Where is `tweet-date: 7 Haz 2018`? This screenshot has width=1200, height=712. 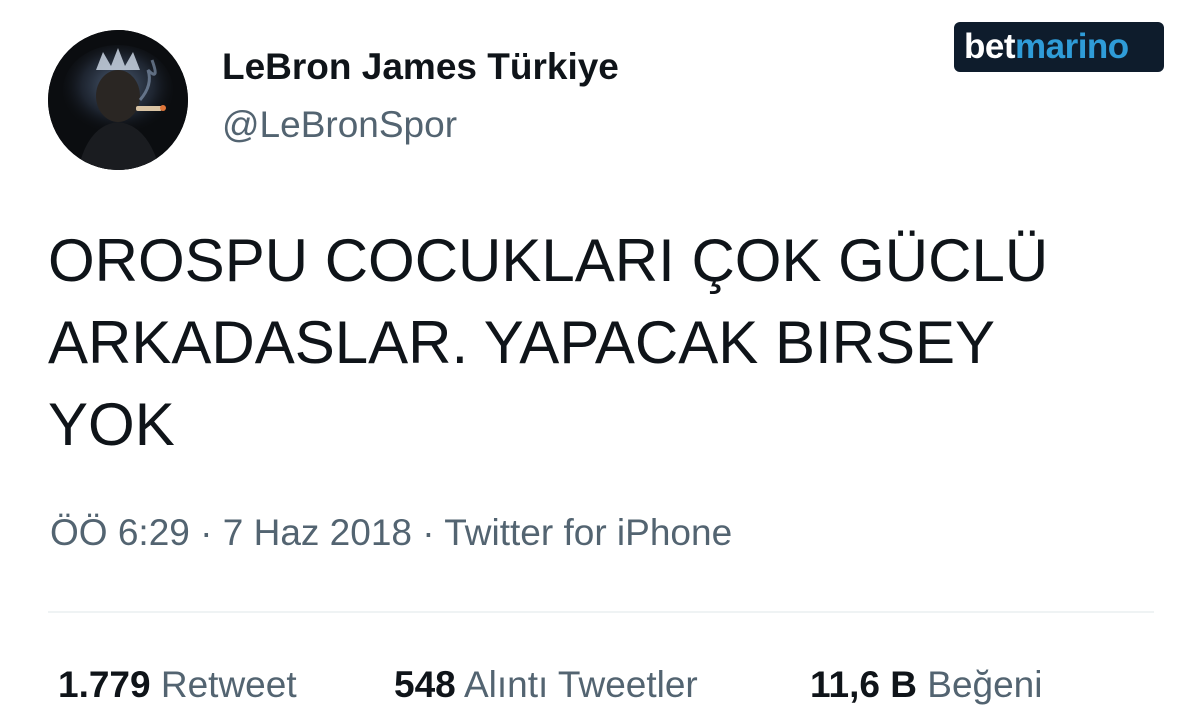 tweet-date: 7 Haz 2018 is located at coordinates (317, 532).